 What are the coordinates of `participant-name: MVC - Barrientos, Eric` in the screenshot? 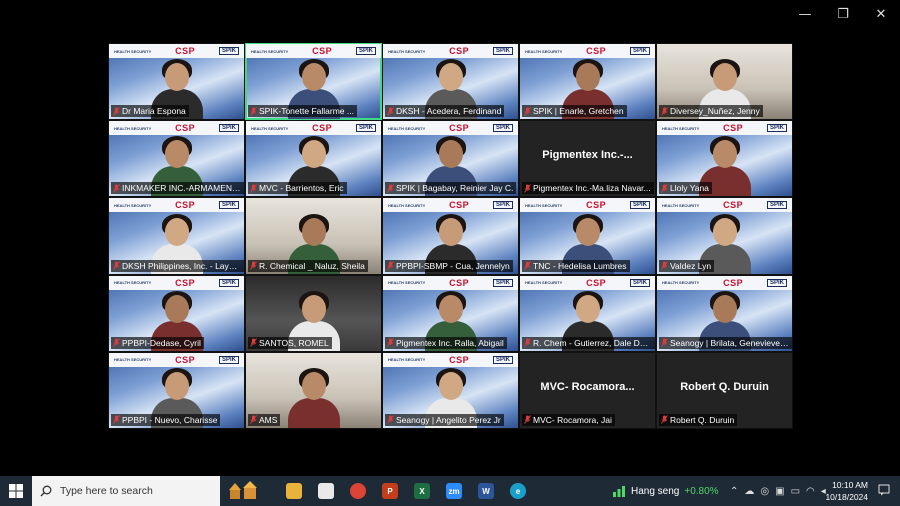 It's located at (301, 188).